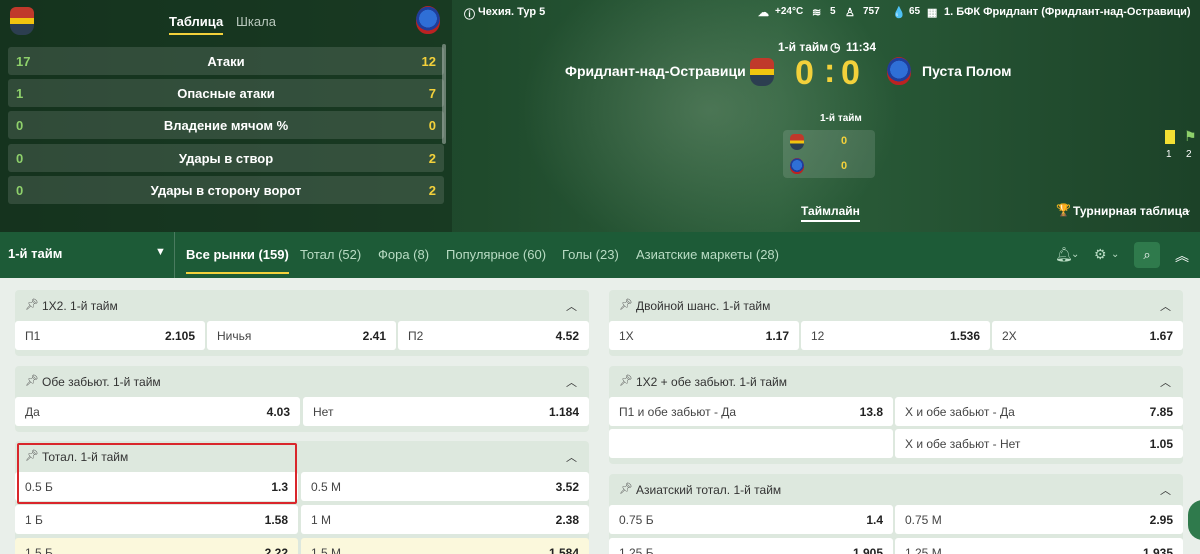  What do you see at coordinates (276, 520) in the screenshot?
I see `odd-value: 1.58` at bounding box center [276, 520].